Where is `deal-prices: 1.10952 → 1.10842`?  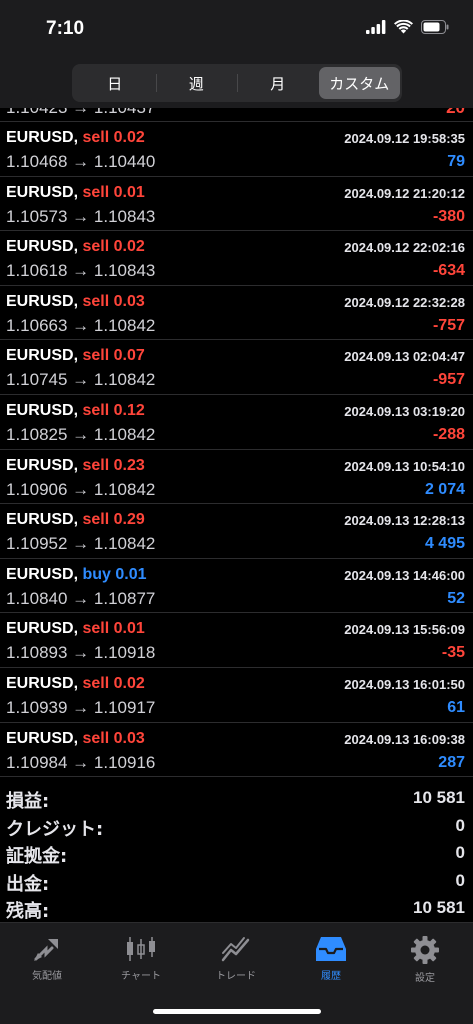 deal-prices: 1.10952 → 1.10842 is located at coordinates (81, 544).